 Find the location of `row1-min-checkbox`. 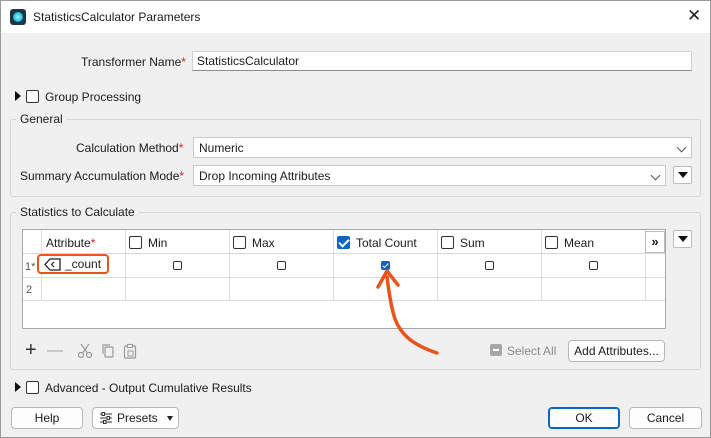

row1-min-checkbox is located at coordinates (177, 265).